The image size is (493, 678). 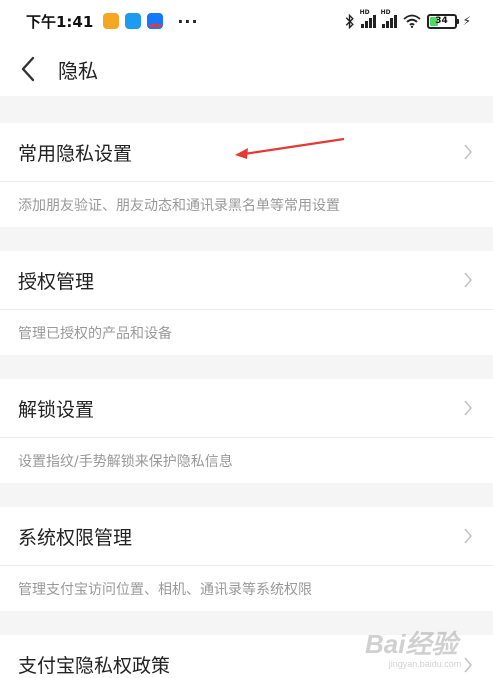 I want to click on status-left: 下午1:41 ···, so click(x=112, y=21).